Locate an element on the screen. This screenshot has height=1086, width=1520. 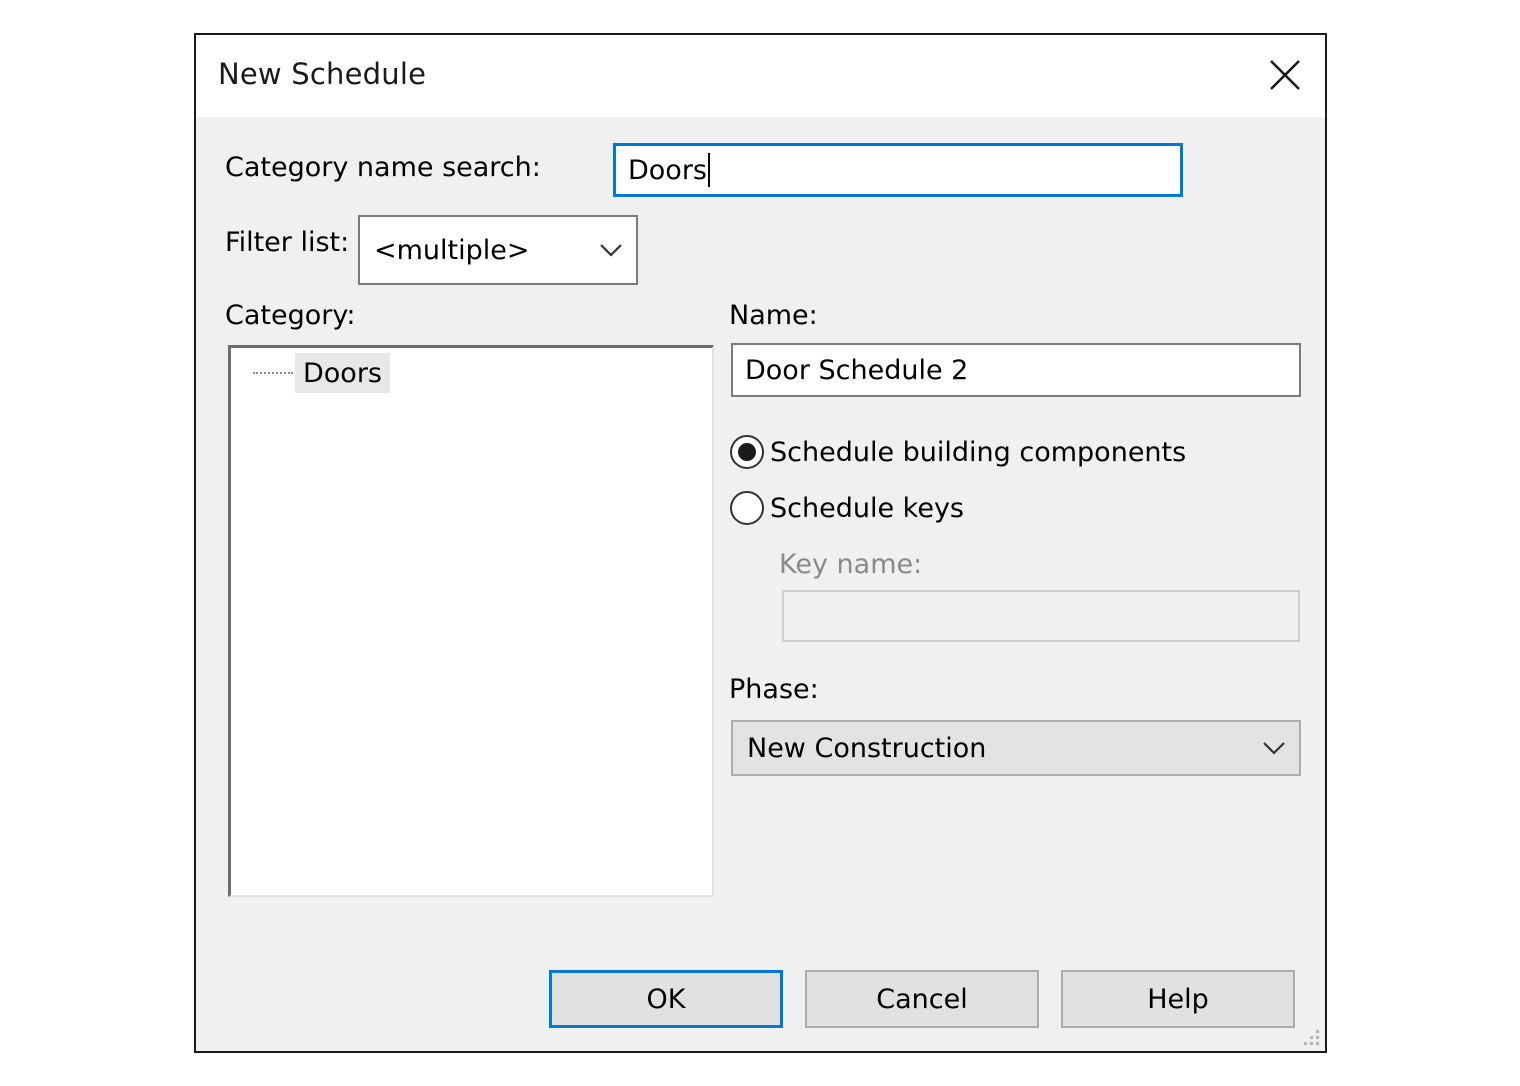
phase-value: New Construction is located at coordinates (867, 748).